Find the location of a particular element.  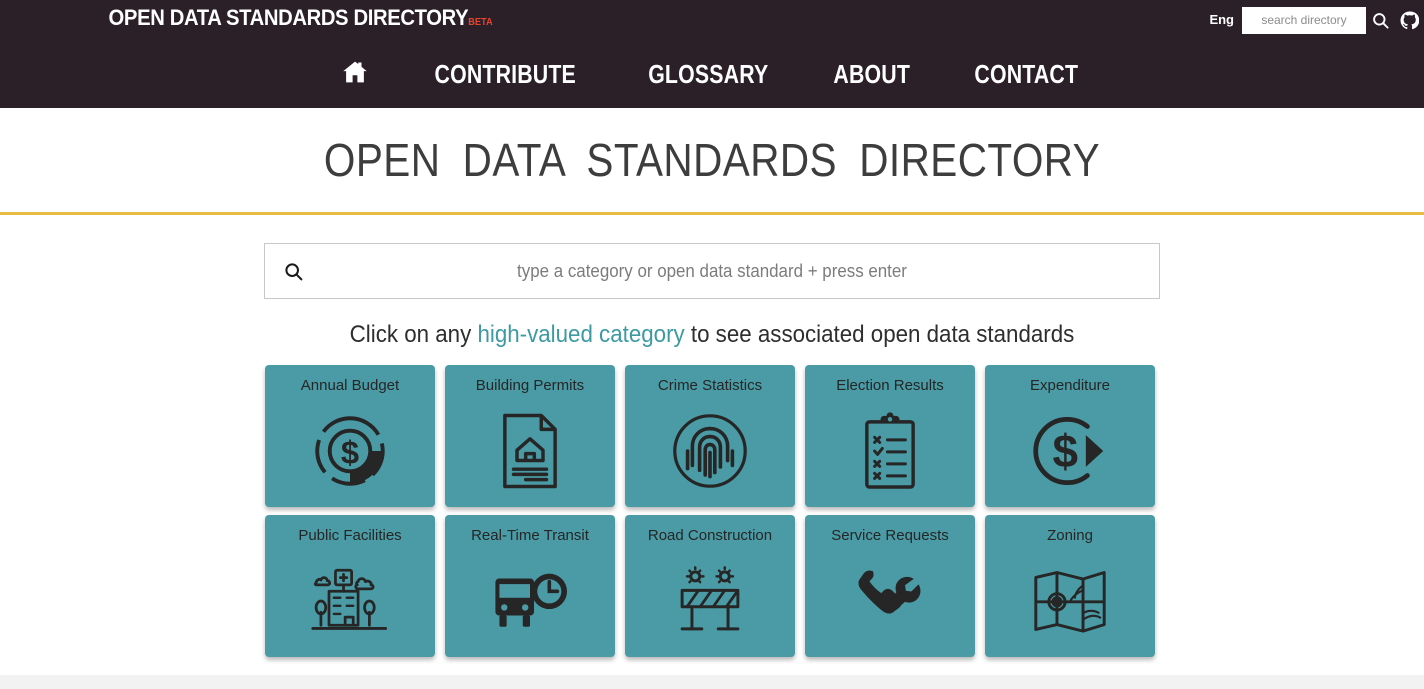

phone-wrench-icon is located at coordinates (890, 601).